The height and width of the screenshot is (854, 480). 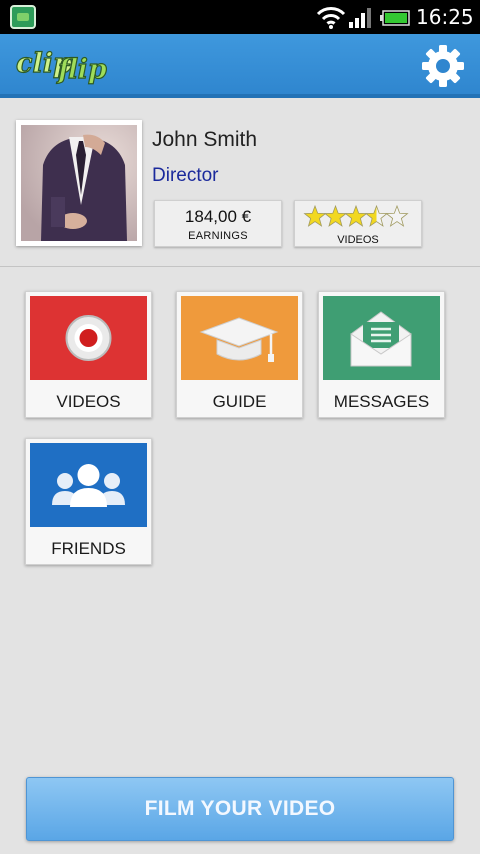 I want to click on rating-box: VIDEOS, so click(x=358, y=223).